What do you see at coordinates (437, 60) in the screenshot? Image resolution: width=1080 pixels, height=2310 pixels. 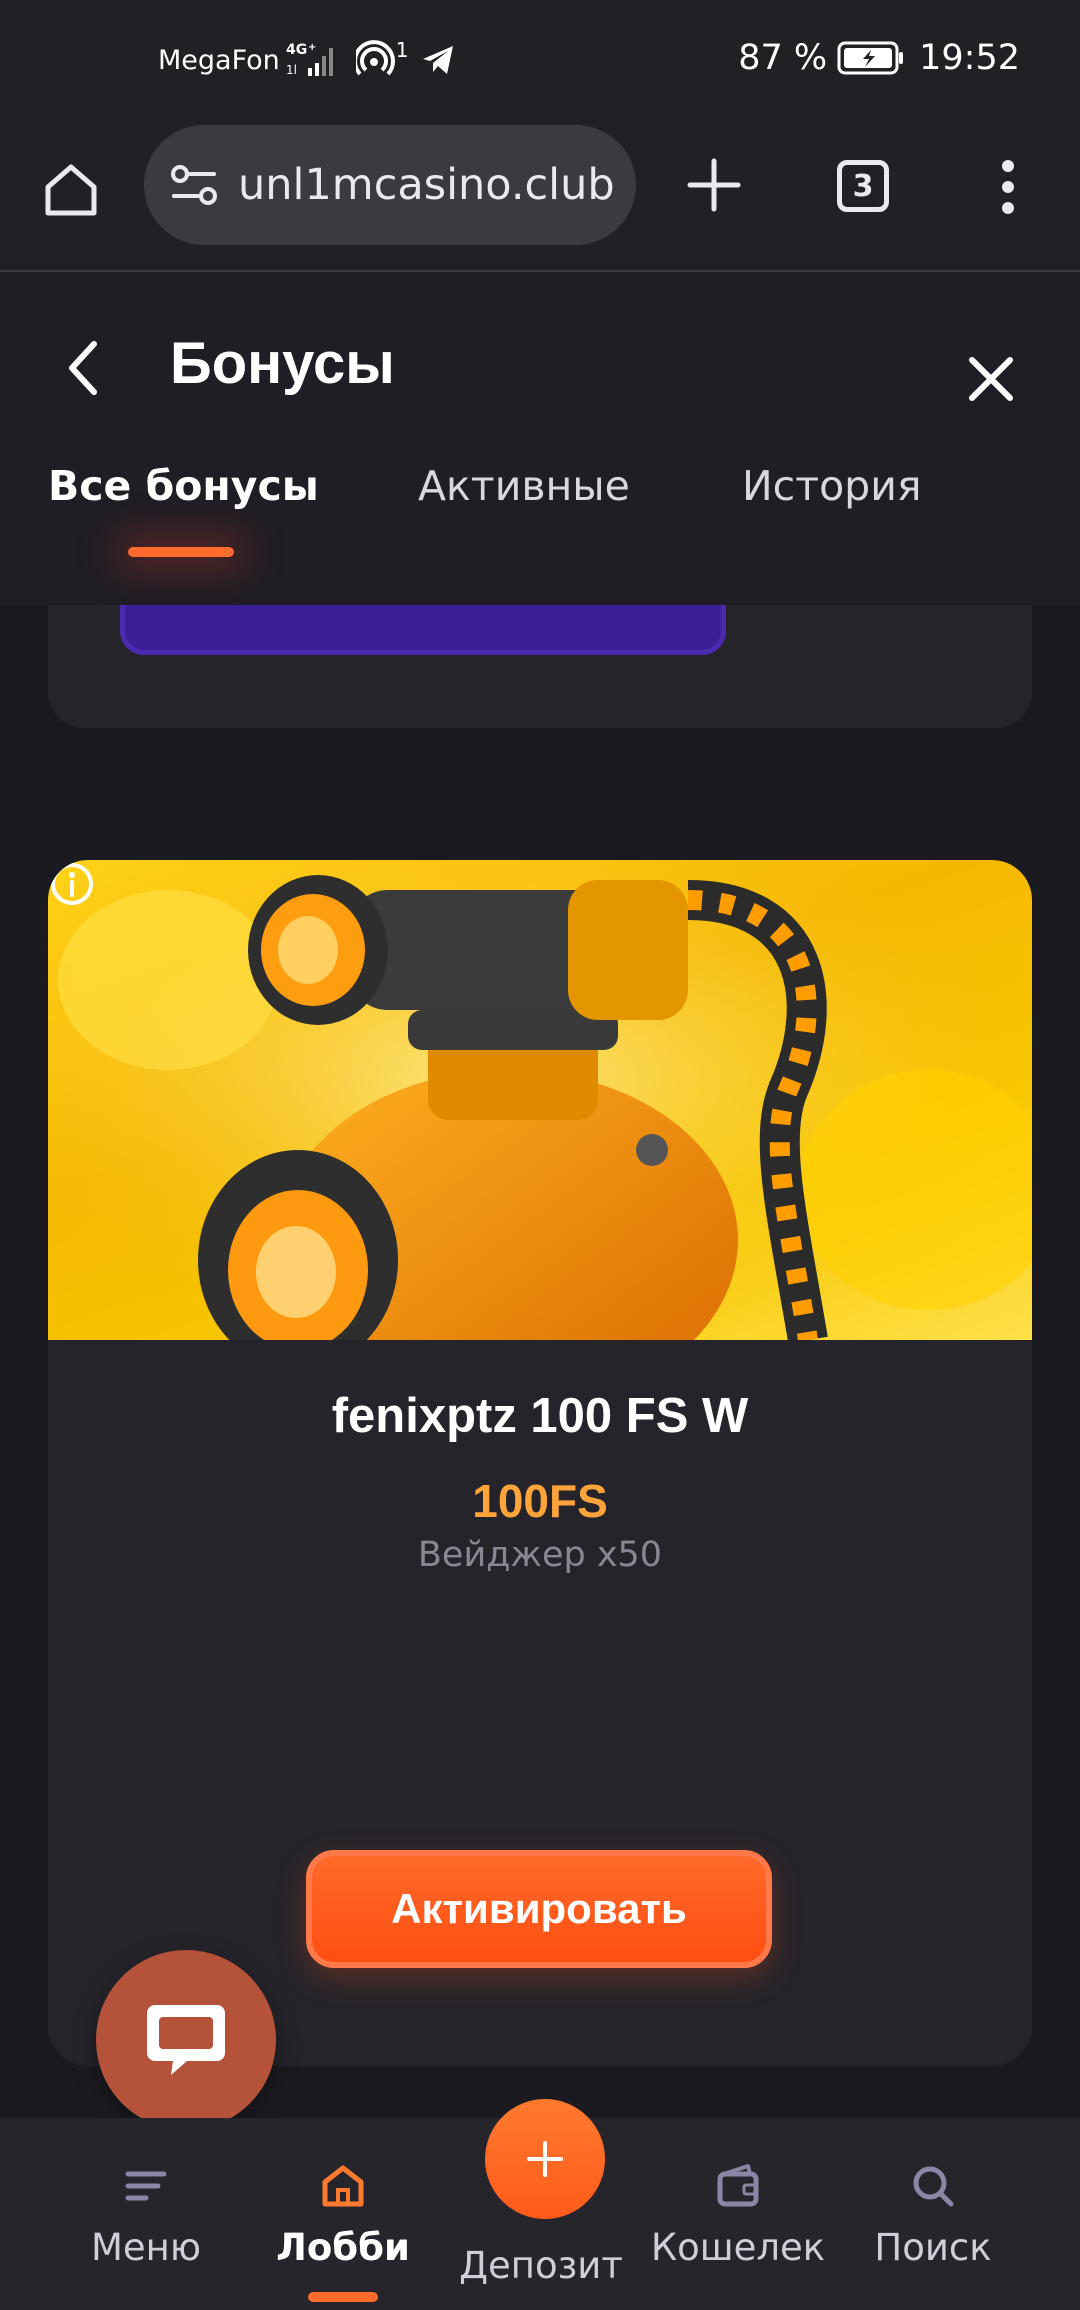 I see `telegram-icon` at bounding box center [437, 60].